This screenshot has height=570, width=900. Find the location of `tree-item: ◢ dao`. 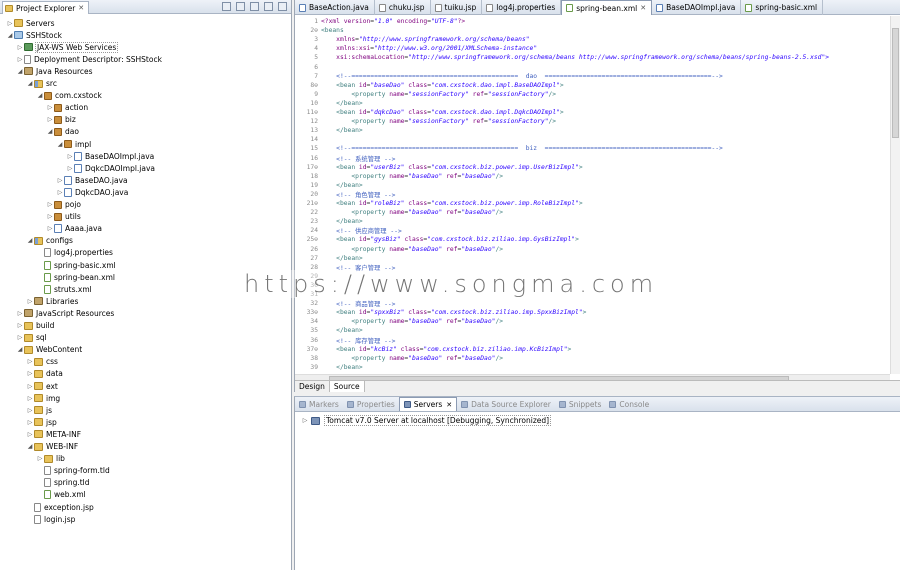

tree-item: ◢ dao is located at coordinates (62, 132).